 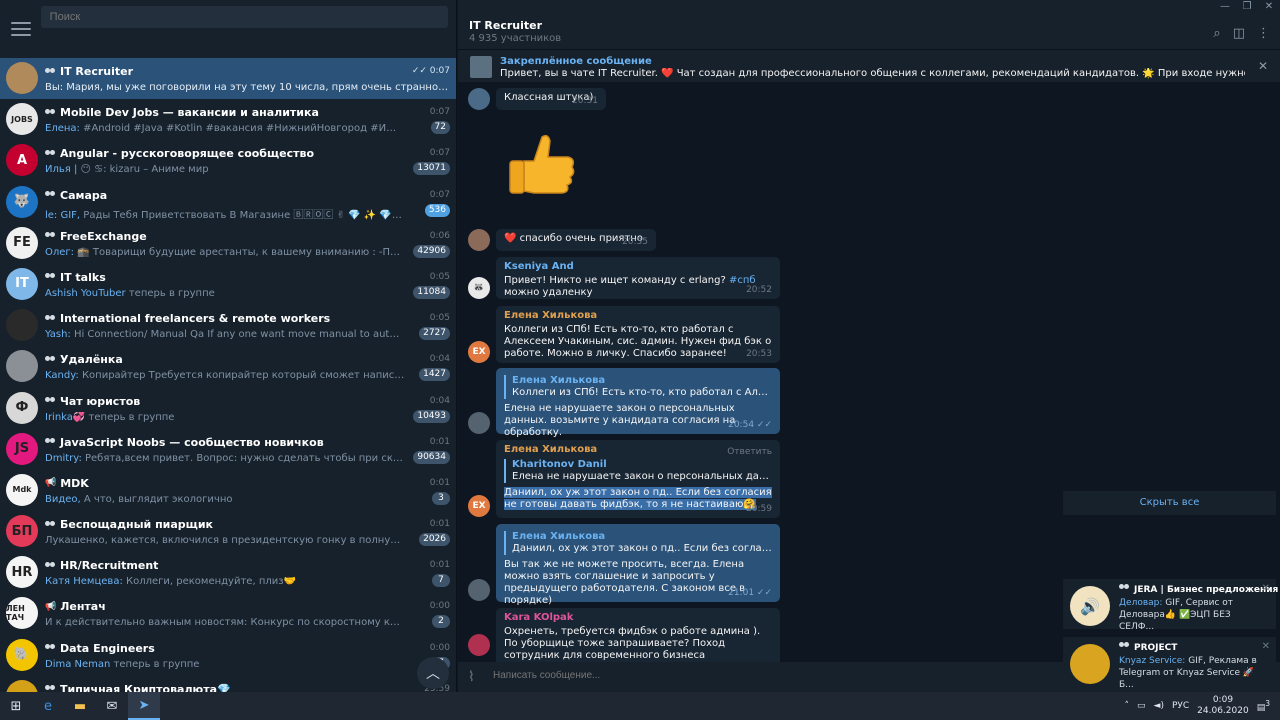 What do you see at coordinates (1223, 706) in the screenshot?
I see `clock: 0:09 24.06.2020` at bounding box center [1223, 706].